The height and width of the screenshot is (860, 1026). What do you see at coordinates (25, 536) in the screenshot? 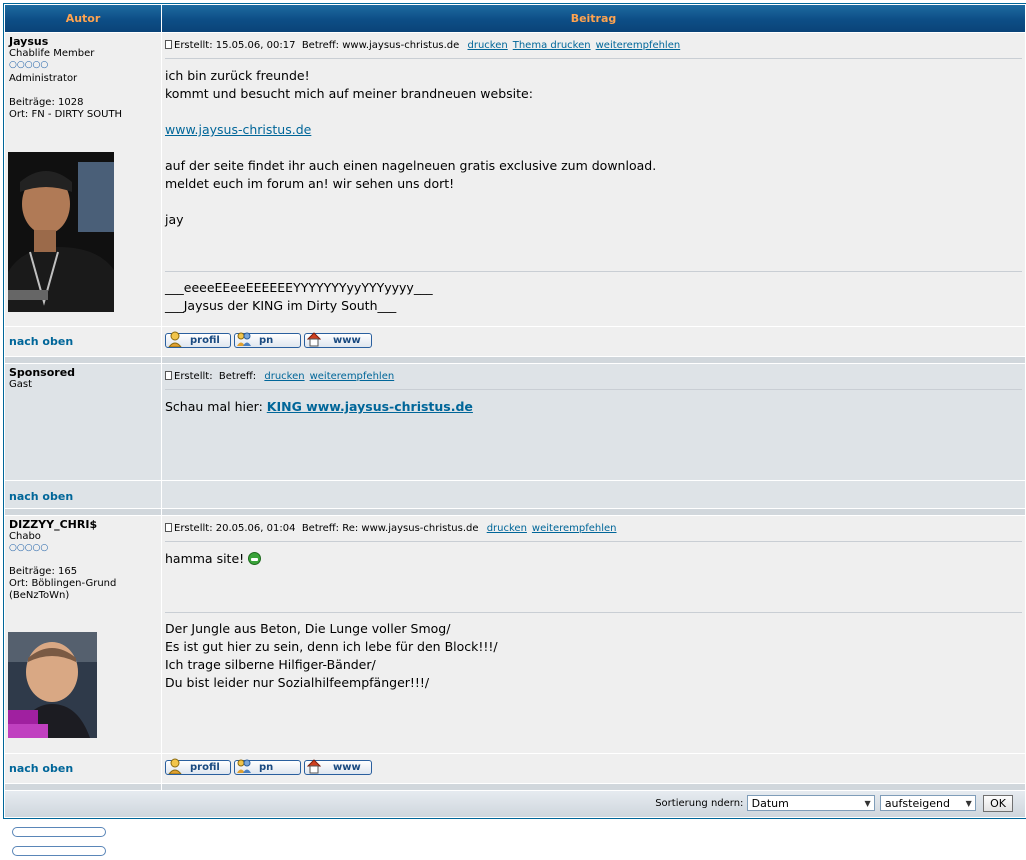
I see `author-rank: Chabo` at bounding box center [25, 536].